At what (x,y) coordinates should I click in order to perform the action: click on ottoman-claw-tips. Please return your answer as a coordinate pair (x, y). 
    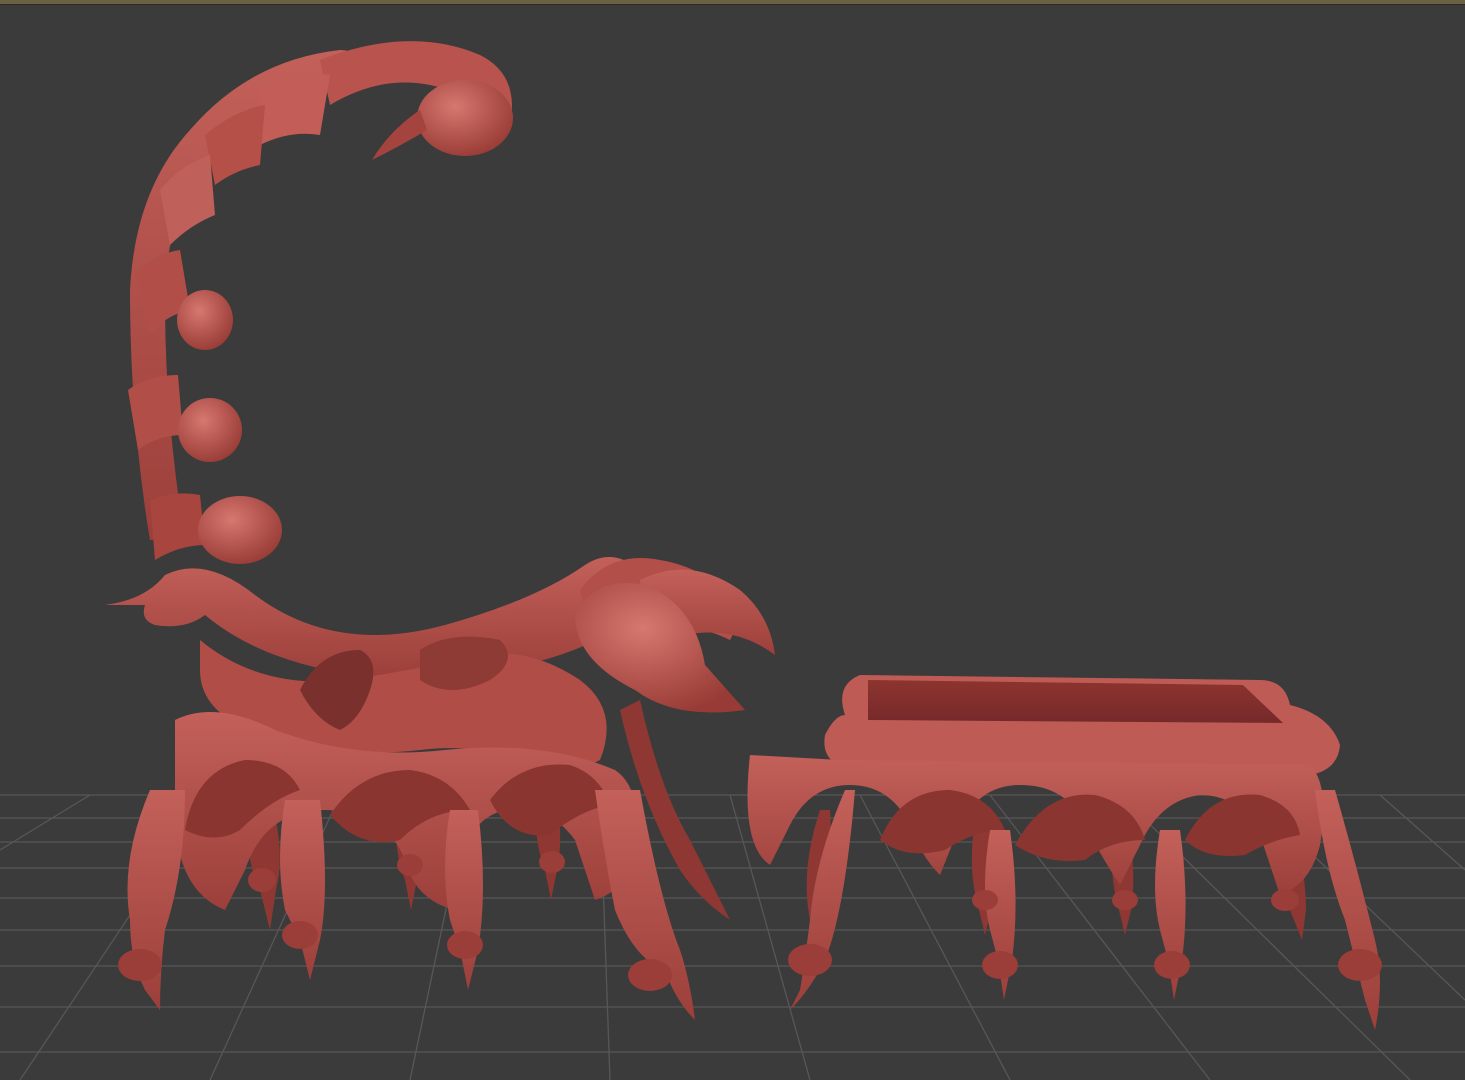
    Looking at the image, I should click on (1085, 935).